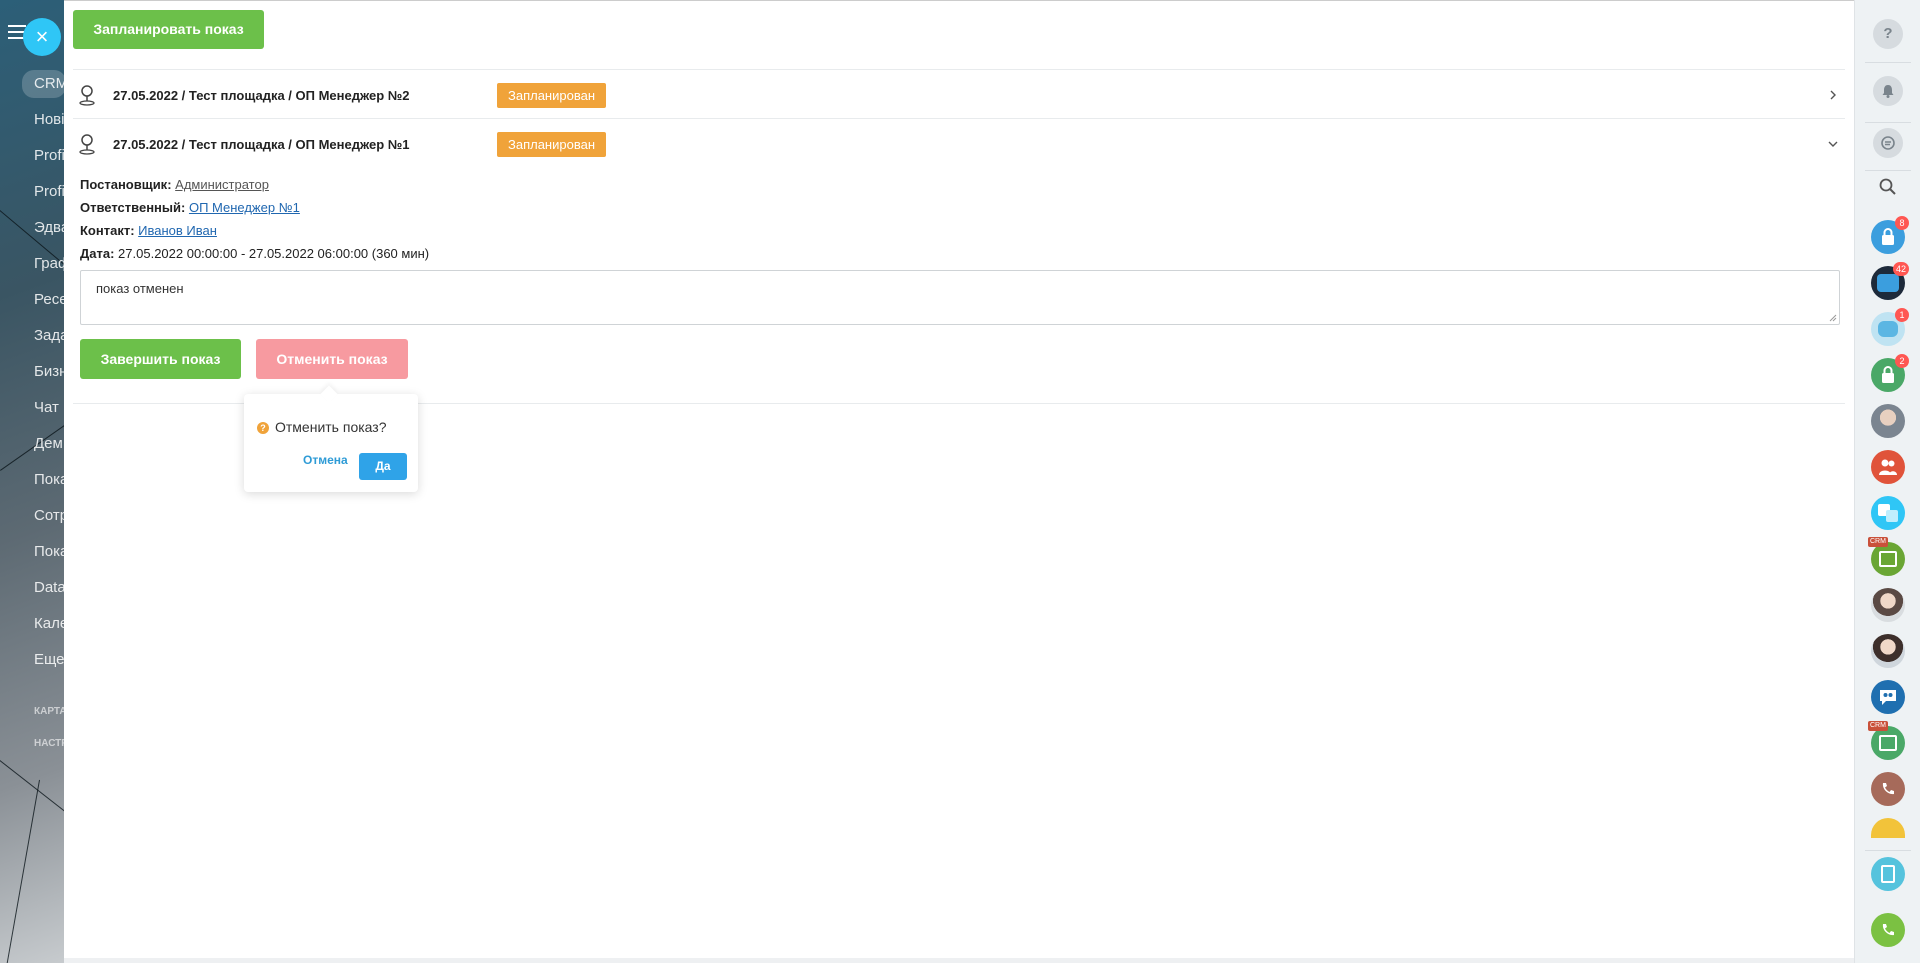 This screenshot has width=1920, height=963. Describe the element at coordinates (331, 427) in the screenshot. I see `popover-question: Отменить показ?` at that location.